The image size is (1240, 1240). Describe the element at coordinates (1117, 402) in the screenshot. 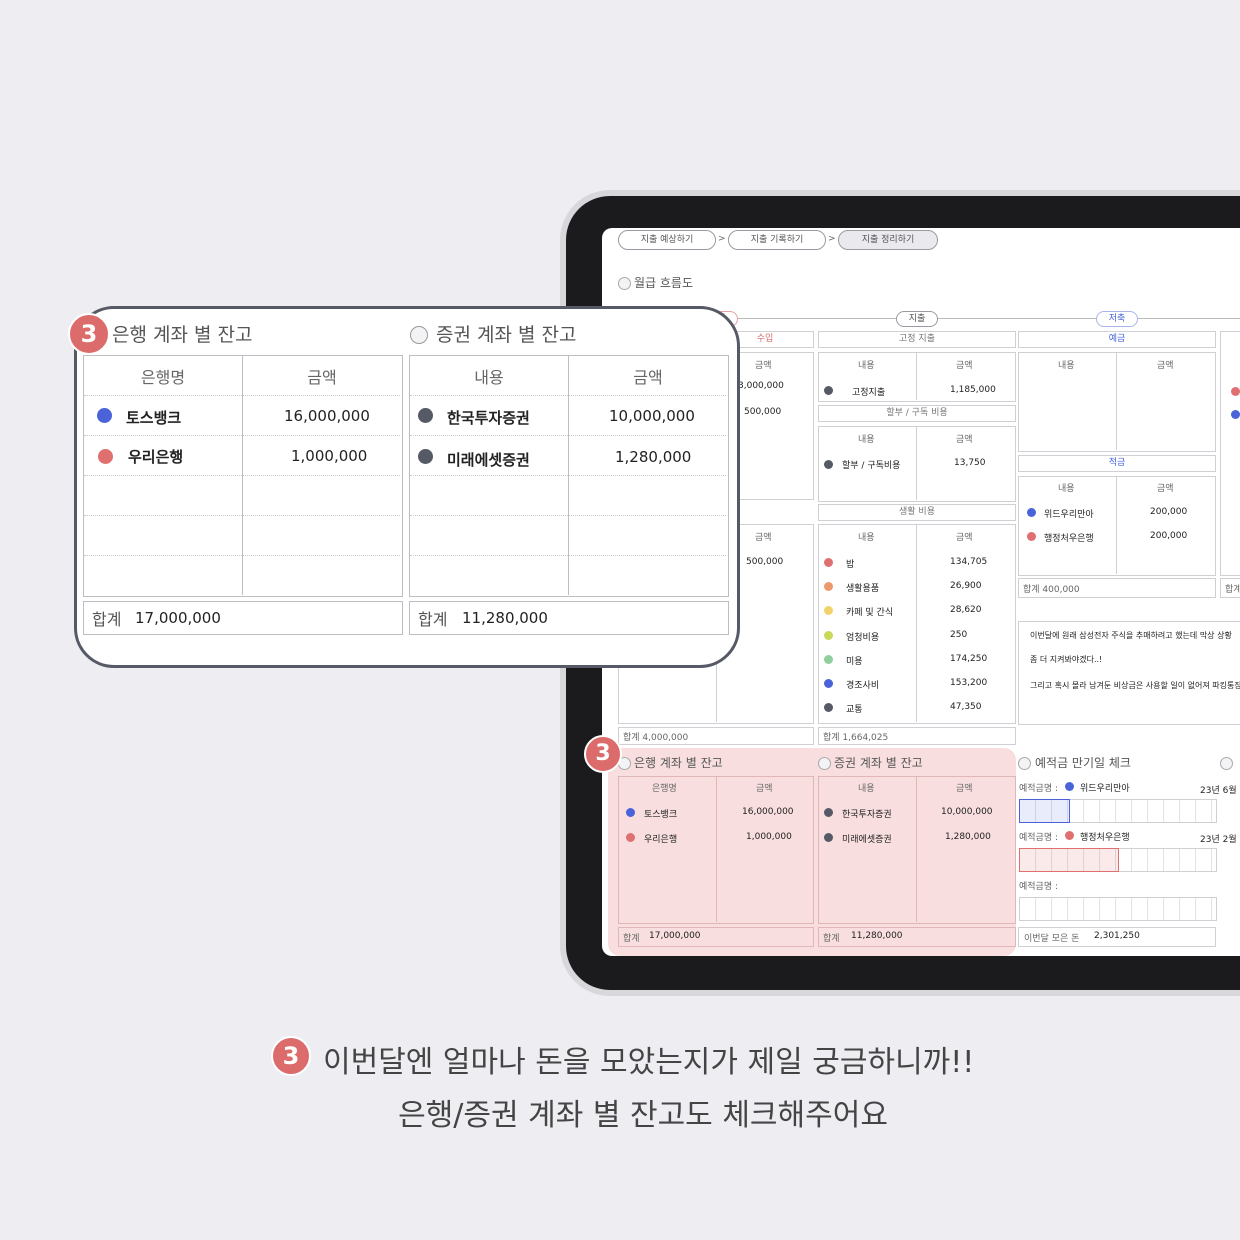

I see `deposit-table` at that location.